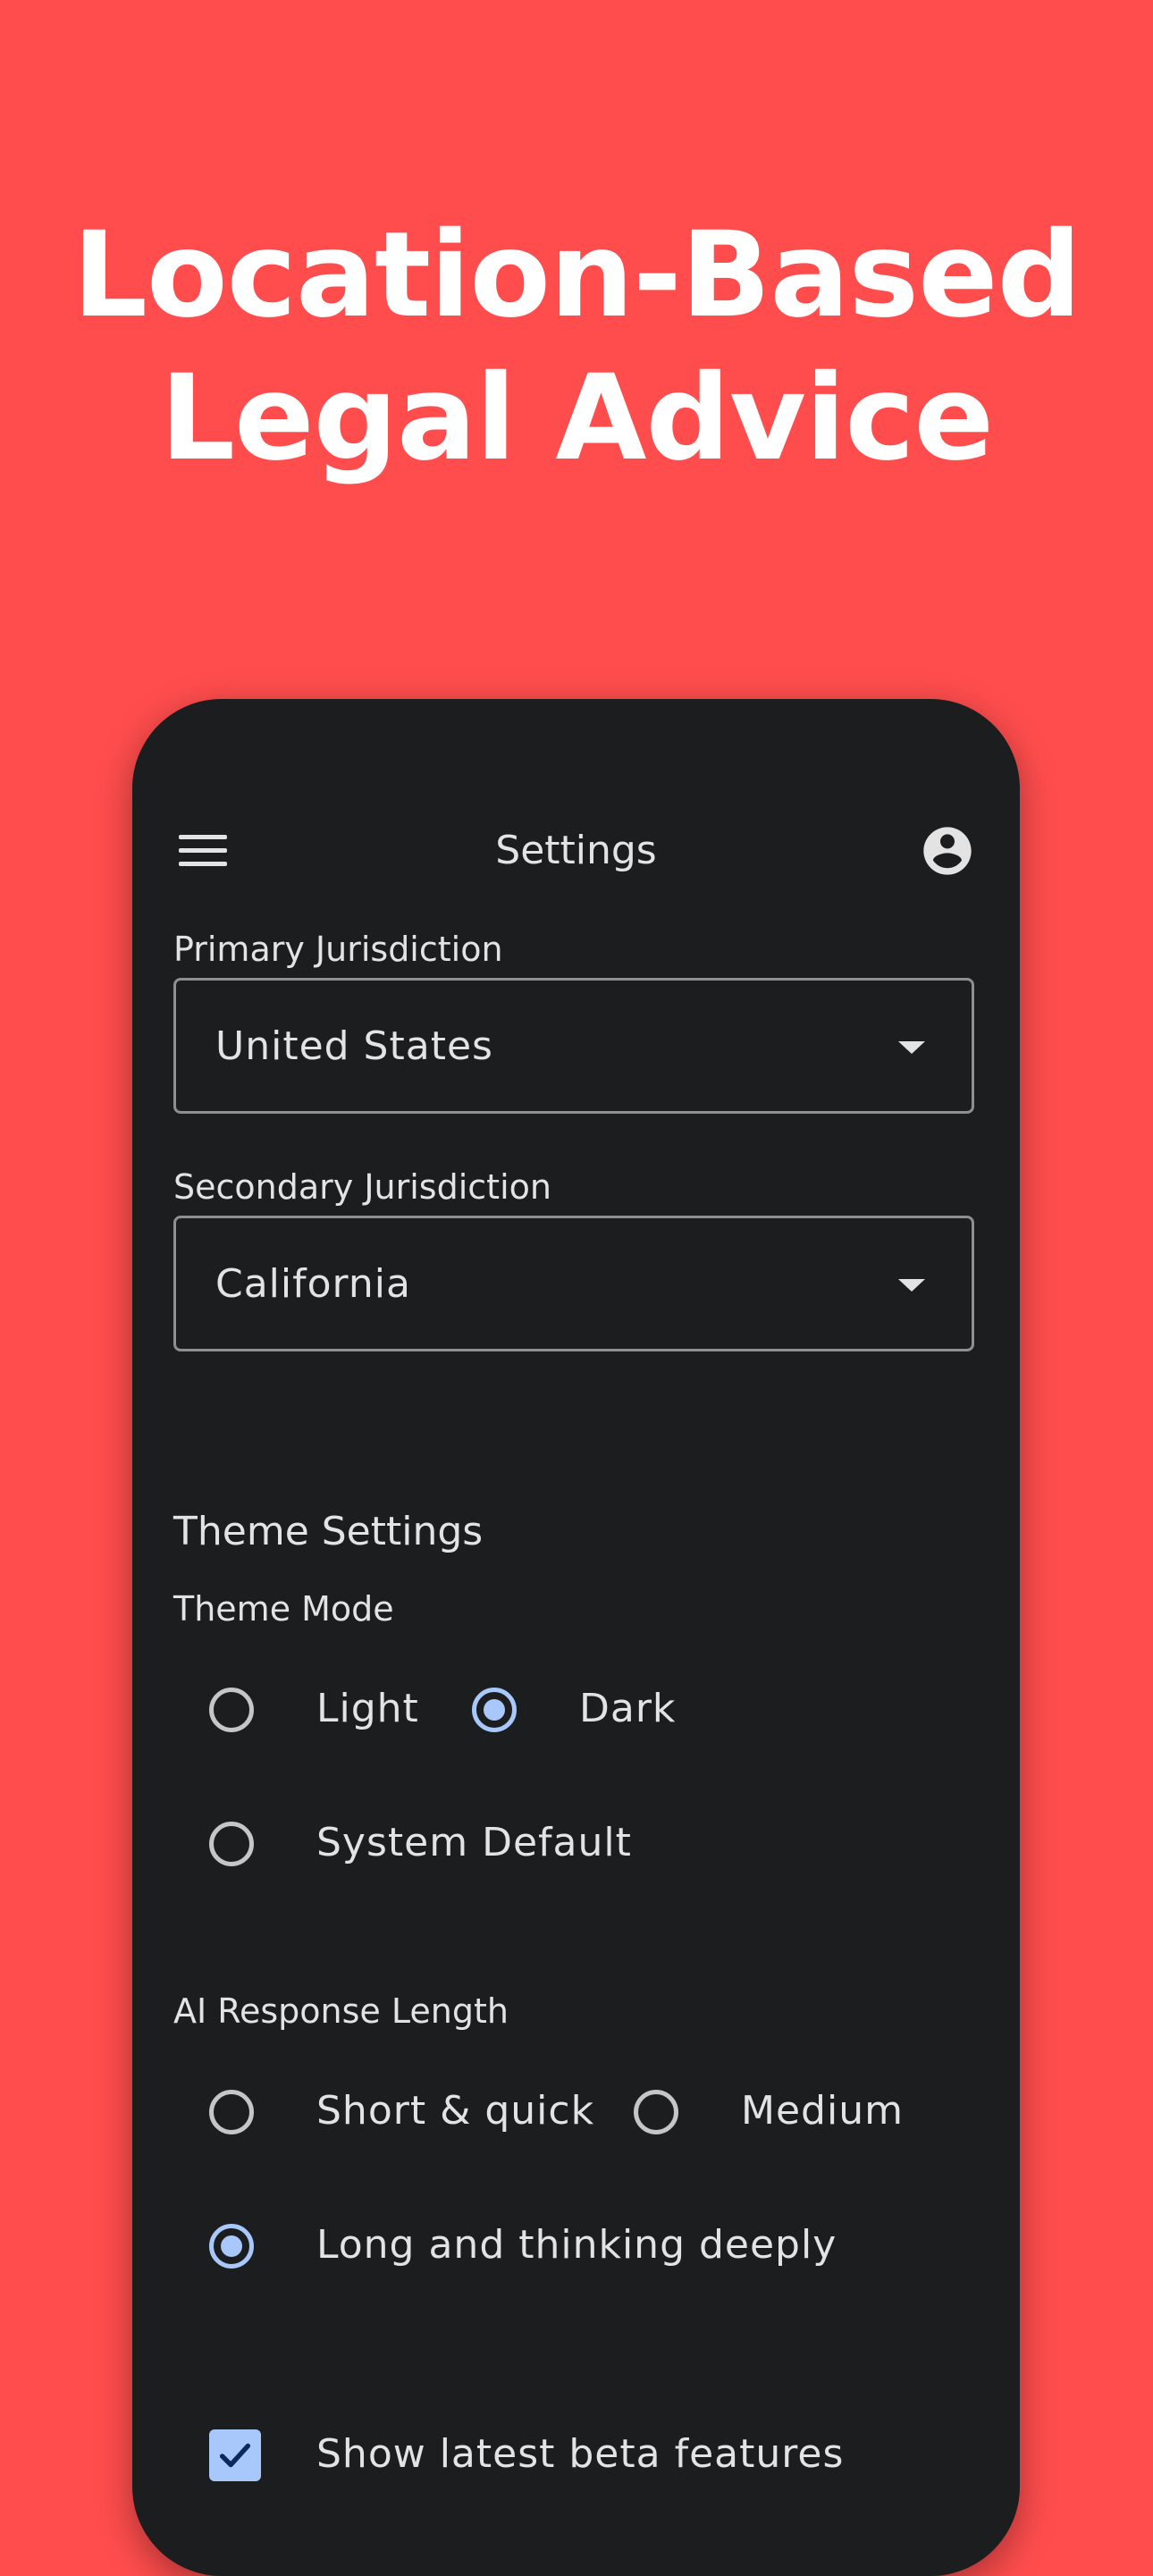 This screenshot has height=2576, width=1153. Describe the element at coordinates (341, 2011) in the screenshot. I see `ai-response-length-label: AI Response Length` at that location.